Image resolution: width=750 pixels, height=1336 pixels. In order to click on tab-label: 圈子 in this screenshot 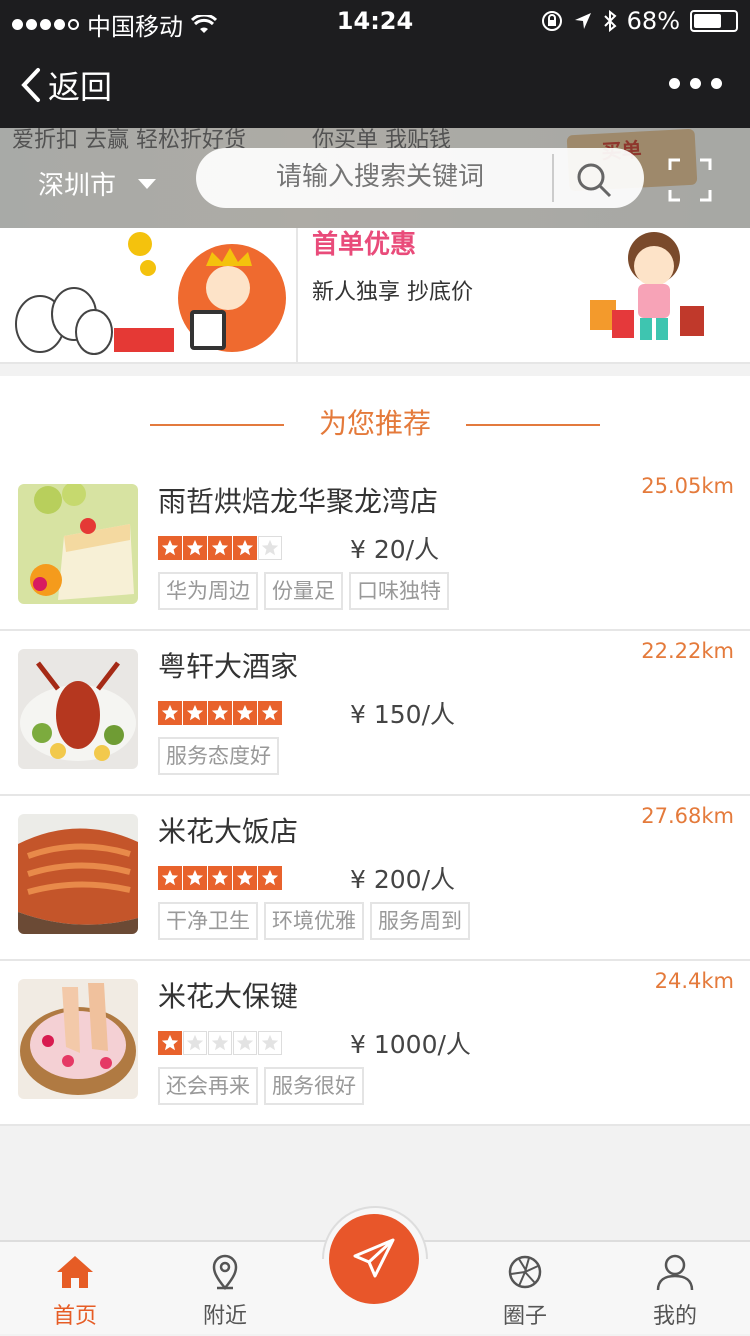, I will do `click(524, 1316)`.